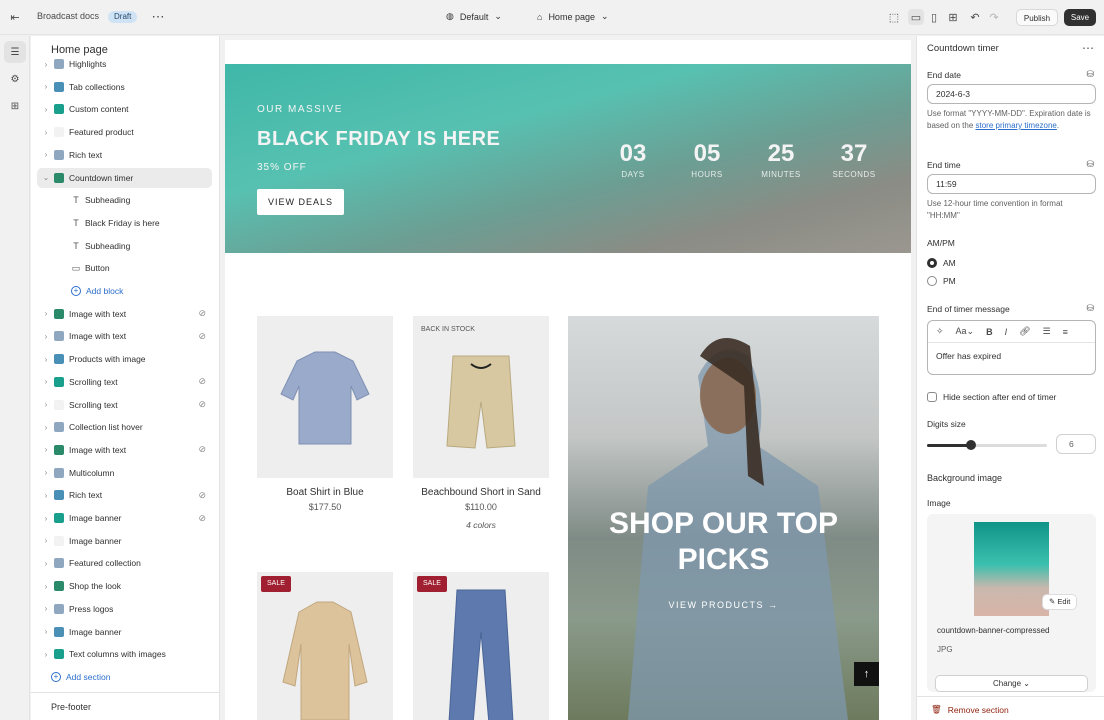 This screenshot has width=1104, height=720. What do you see at coordinates (723, 605) in the screenshot?
I see `view-products-link: VIEW PRODUCTS →` at bounding box center [723, 605].